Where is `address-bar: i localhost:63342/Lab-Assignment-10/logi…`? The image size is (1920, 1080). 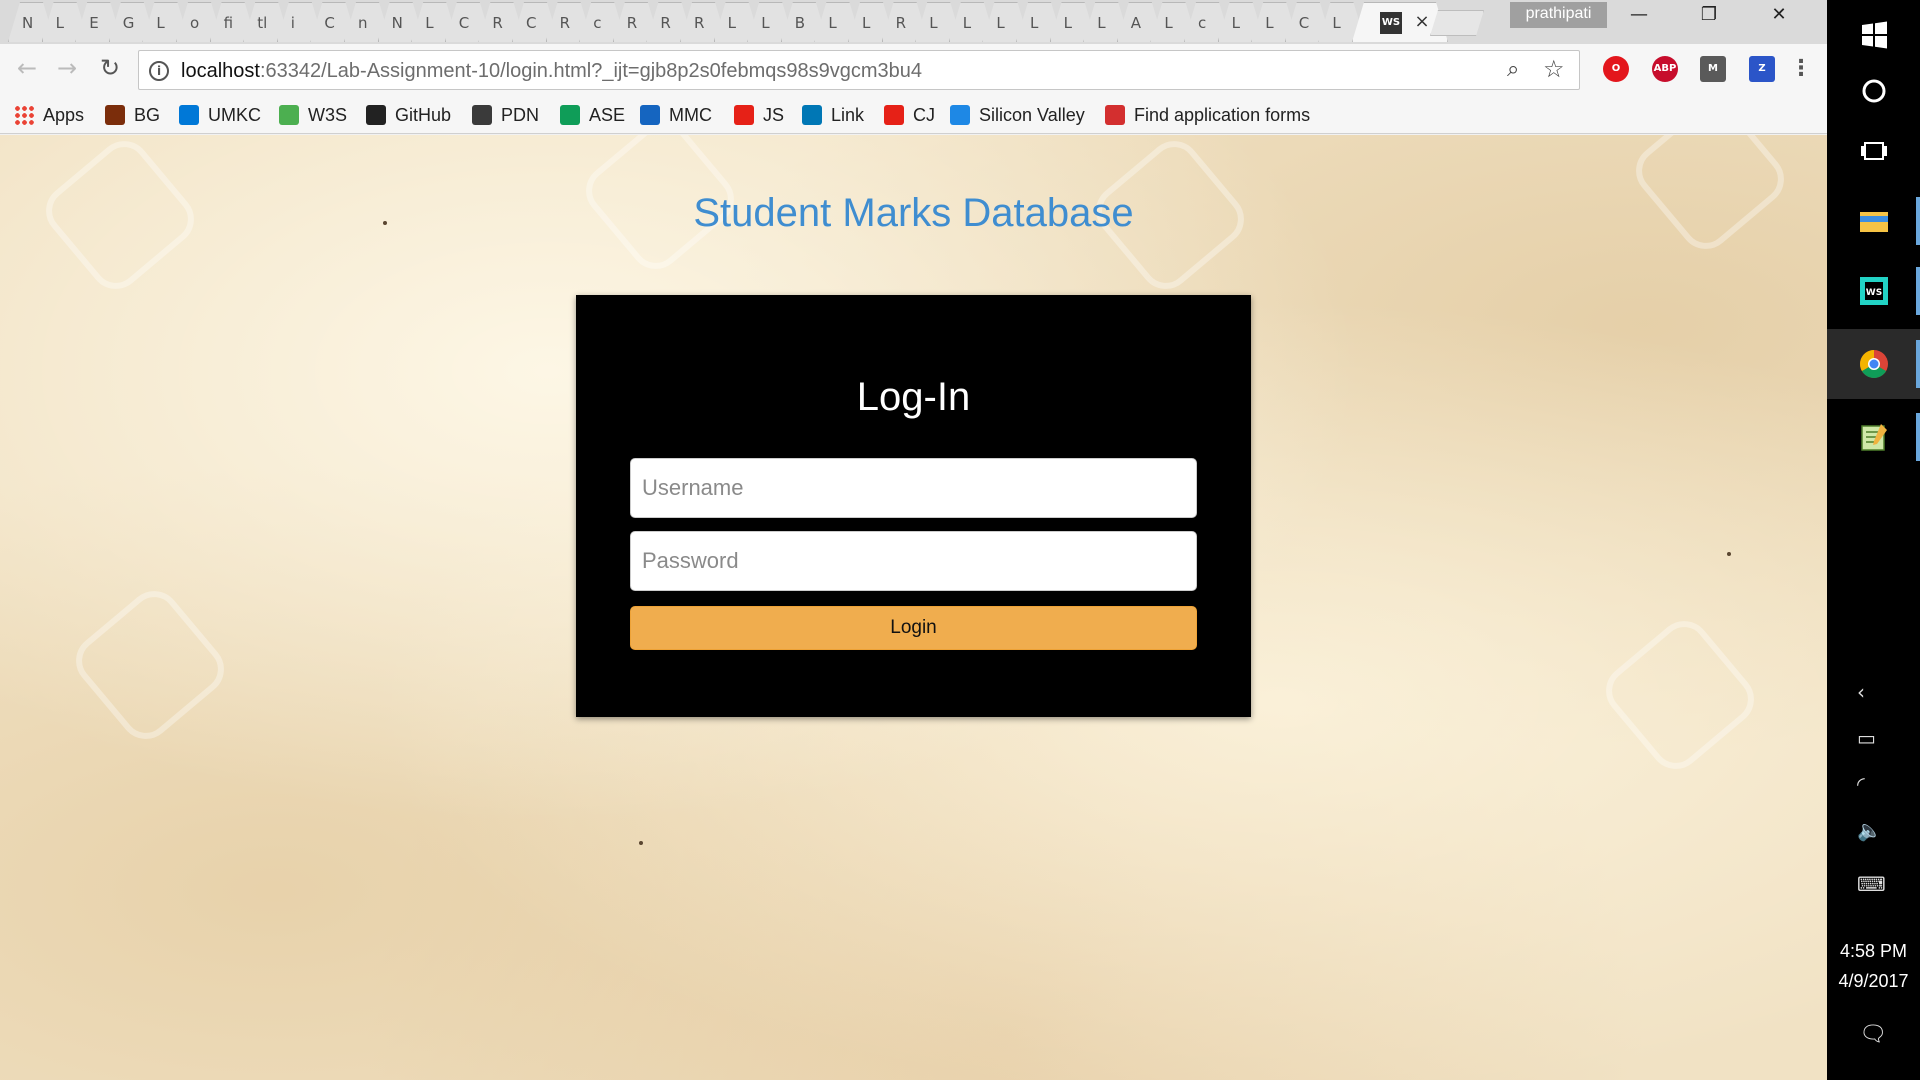 address-bar: i localhost:63342/Lab-Assignment-10/logi… is located at coordinates (859, 70).